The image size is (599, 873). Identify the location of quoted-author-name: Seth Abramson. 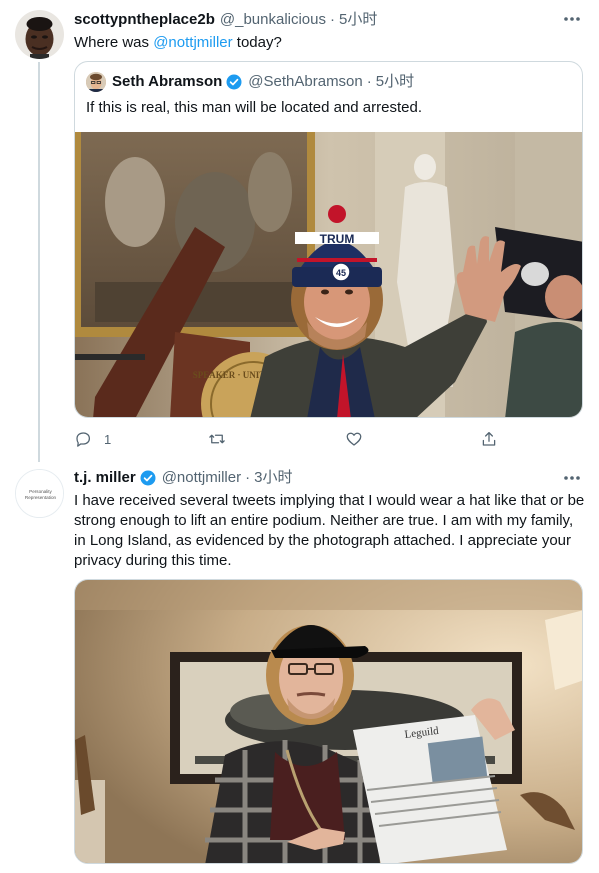
(167, 82).